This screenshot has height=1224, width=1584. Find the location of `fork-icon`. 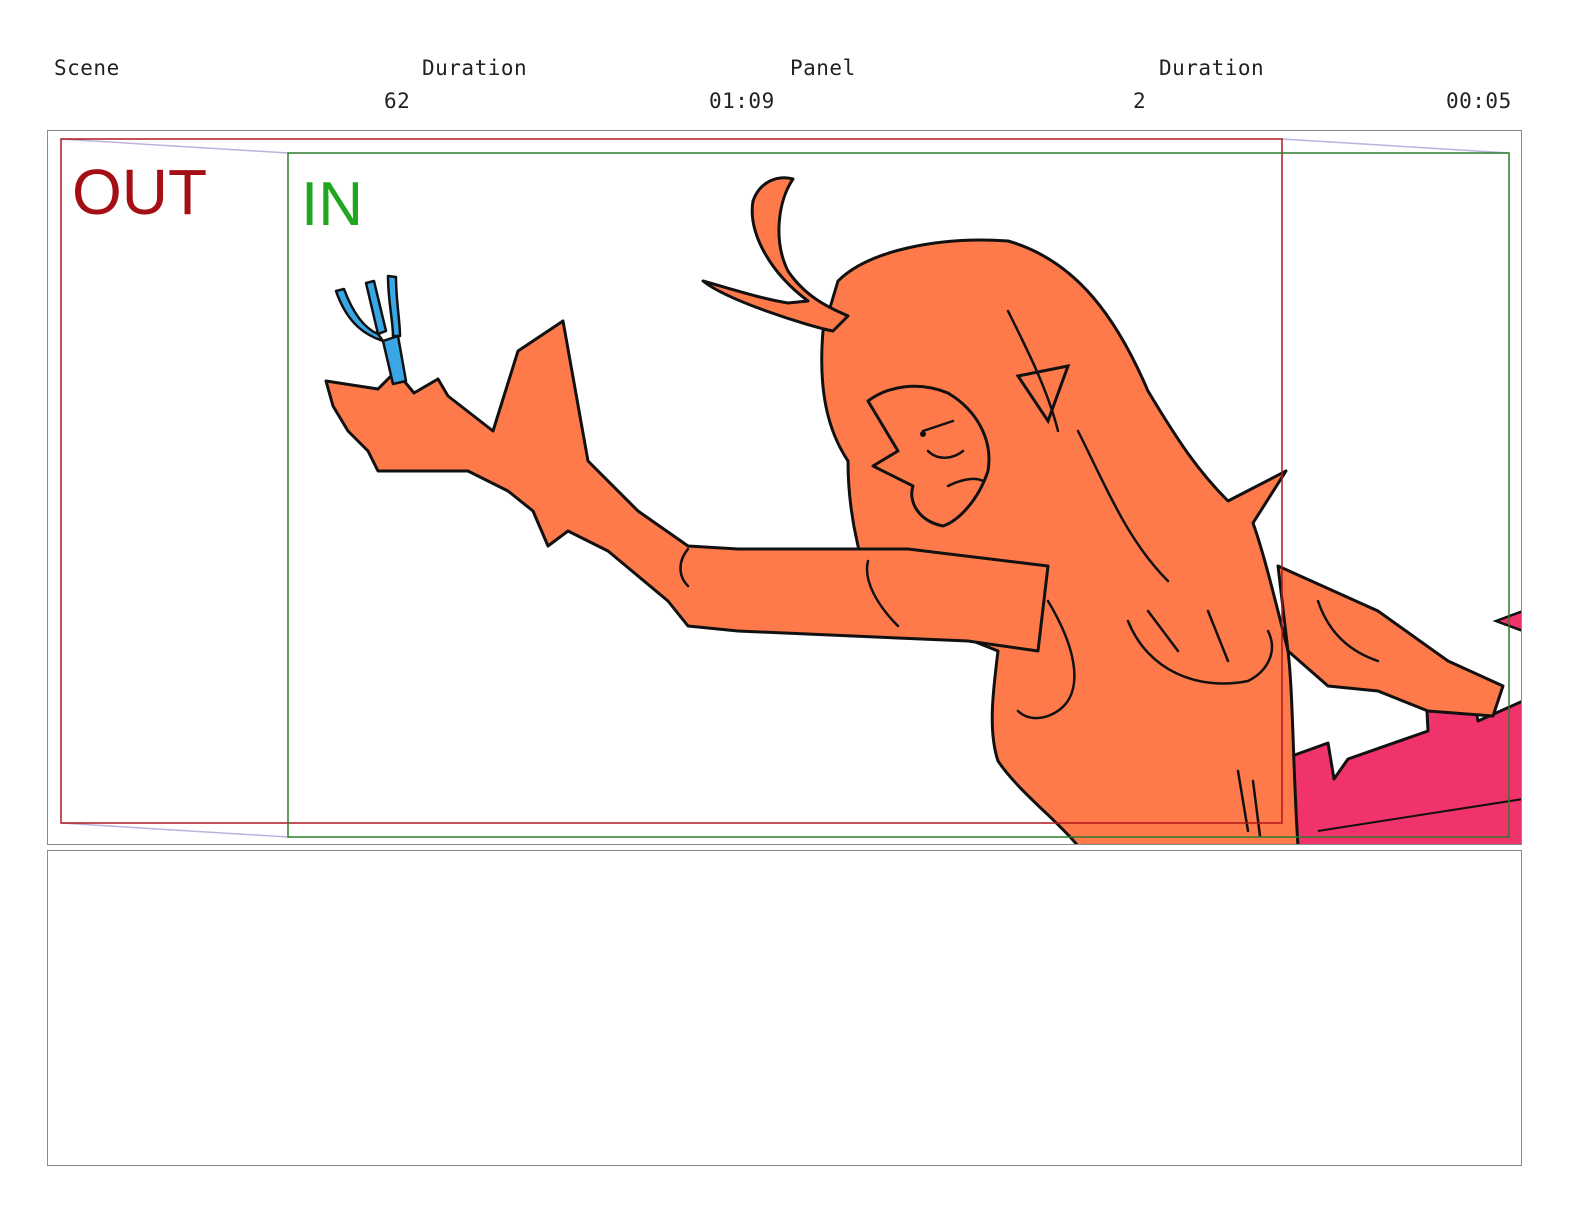

fork-icon is located at coordinates (371, 330).